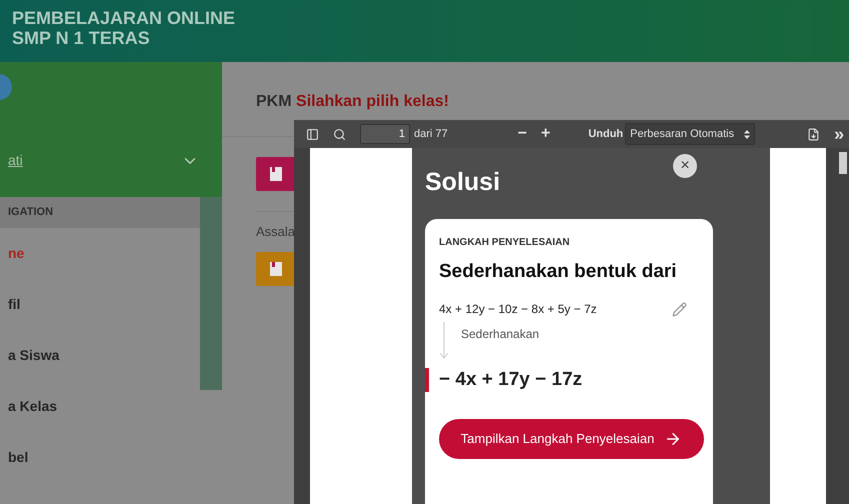 This screenshot has width=849, height=504. I want to click on close-button: ×, so click(685, 166).